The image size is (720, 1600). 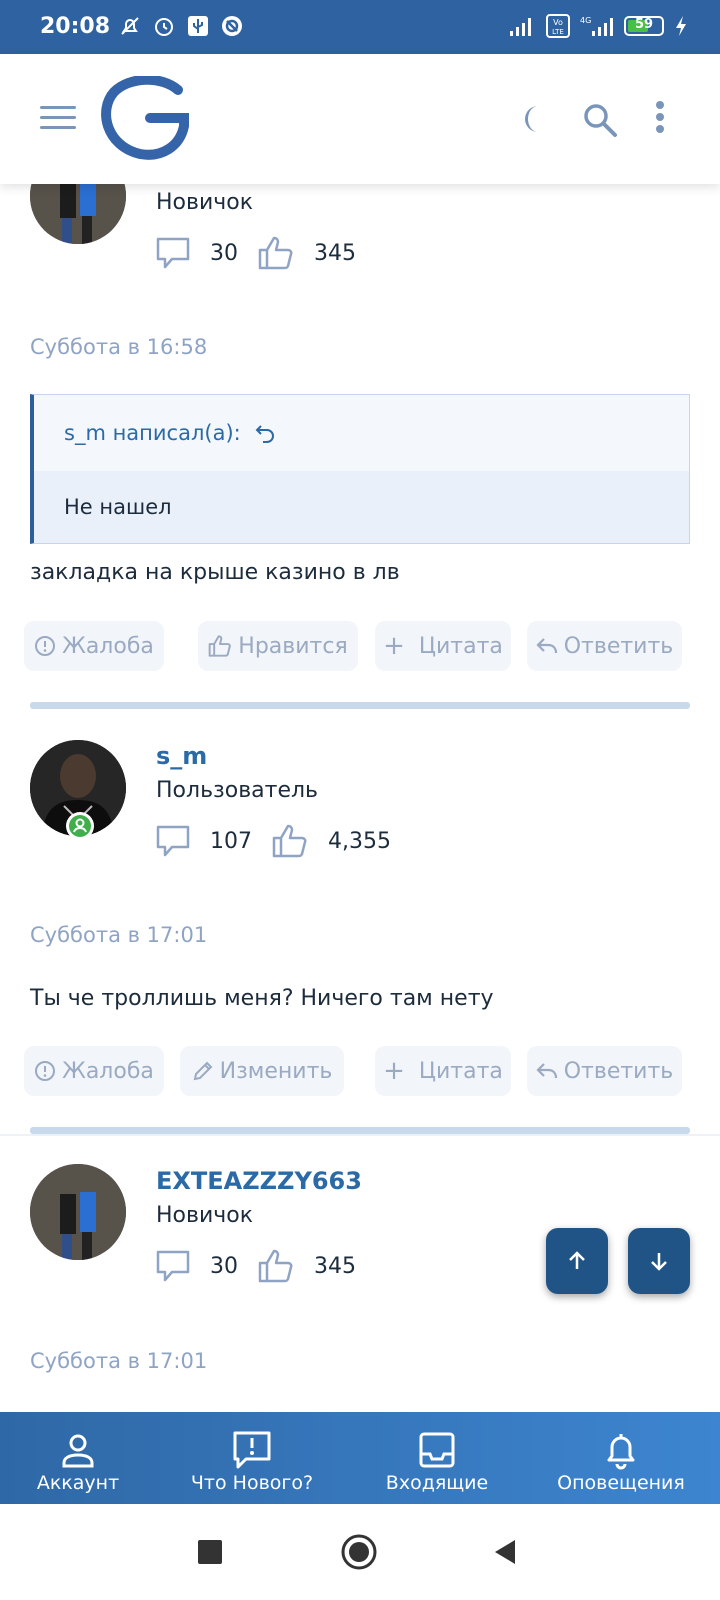 I want to click on nav-whats-new: Что Нового?, so click(x=252, y=1458).